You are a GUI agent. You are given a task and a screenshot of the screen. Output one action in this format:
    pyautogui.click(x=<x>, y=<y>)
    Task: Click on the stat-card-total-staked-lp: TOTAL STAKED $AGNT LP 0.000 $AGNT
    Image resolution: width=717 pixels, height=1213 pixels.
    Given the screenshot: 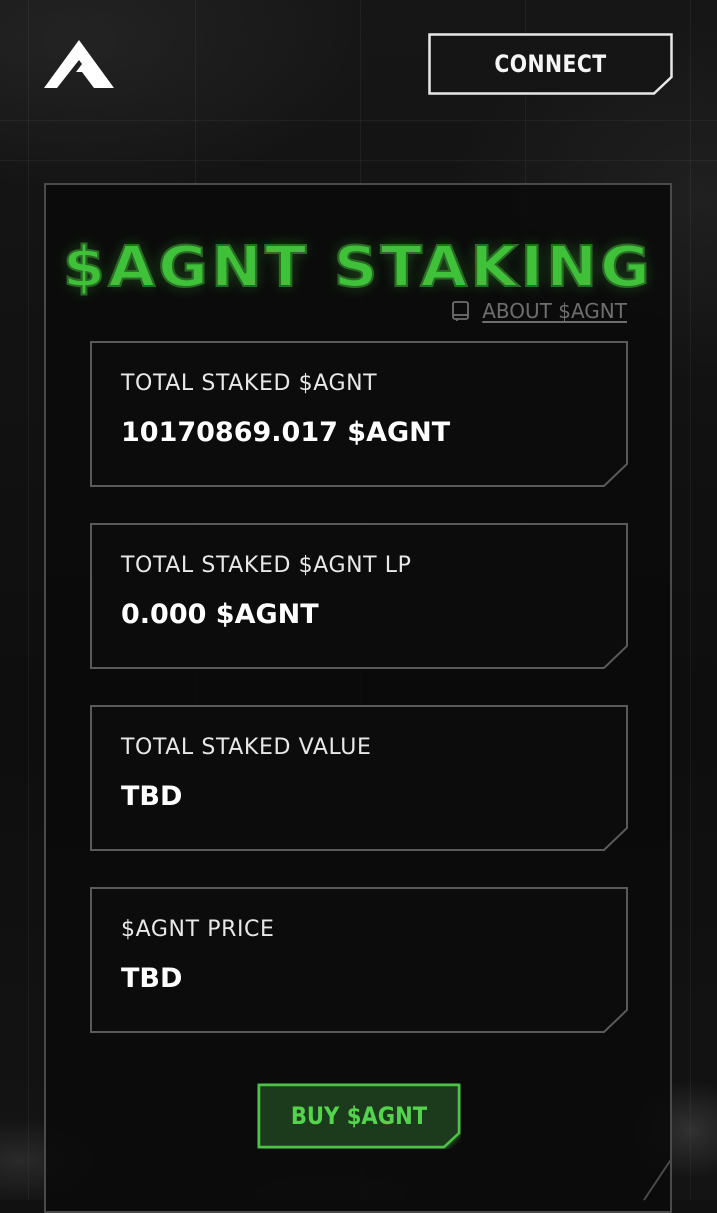 What is the action you would take?
    pyautogui.click(x=359, y=596)
    